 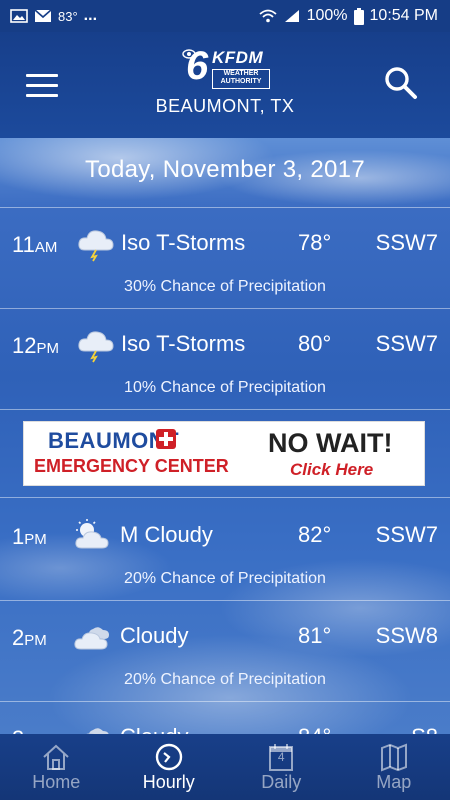 I want to click on partly-cloudy-icon, so click(x=92, y=534).